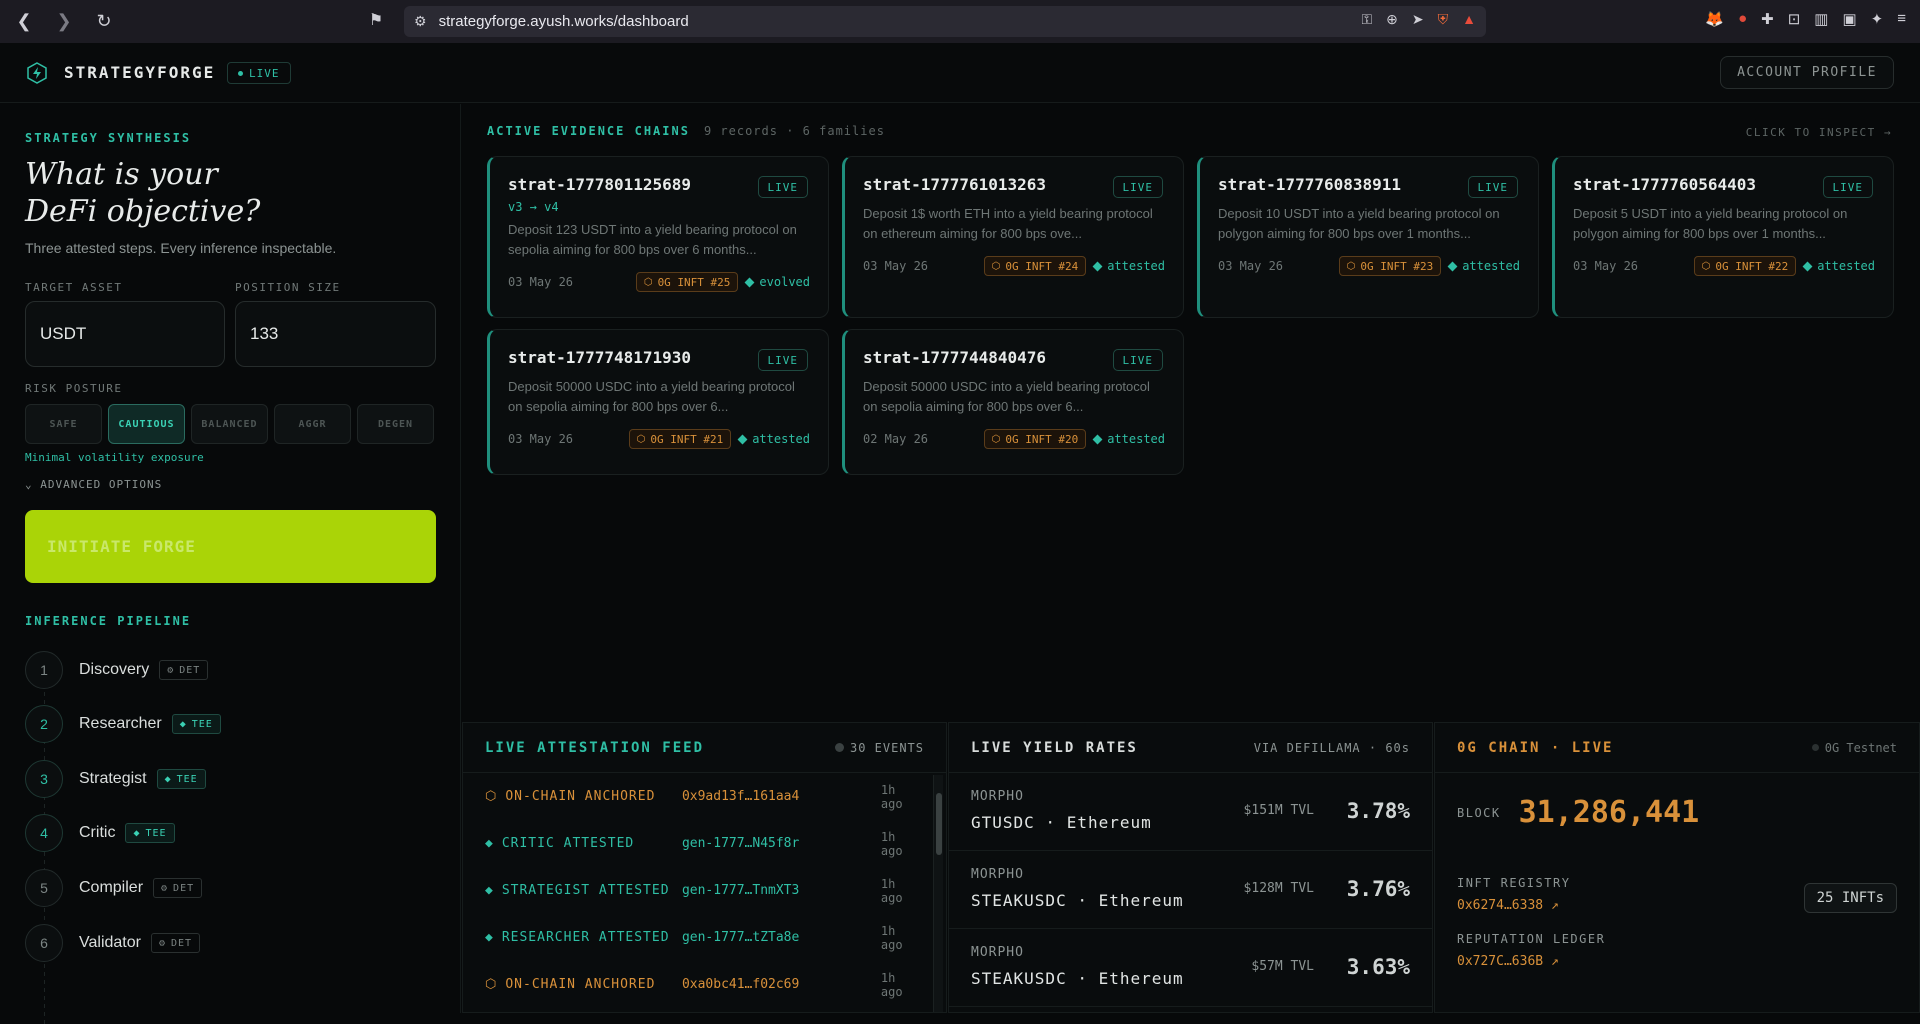 This screenshot has width=1920, height=1024. Describe the element at coordinates (1513, 905) in the screenshot. I see `registry-address-link: 0x6274…6338 ↗` at that location.